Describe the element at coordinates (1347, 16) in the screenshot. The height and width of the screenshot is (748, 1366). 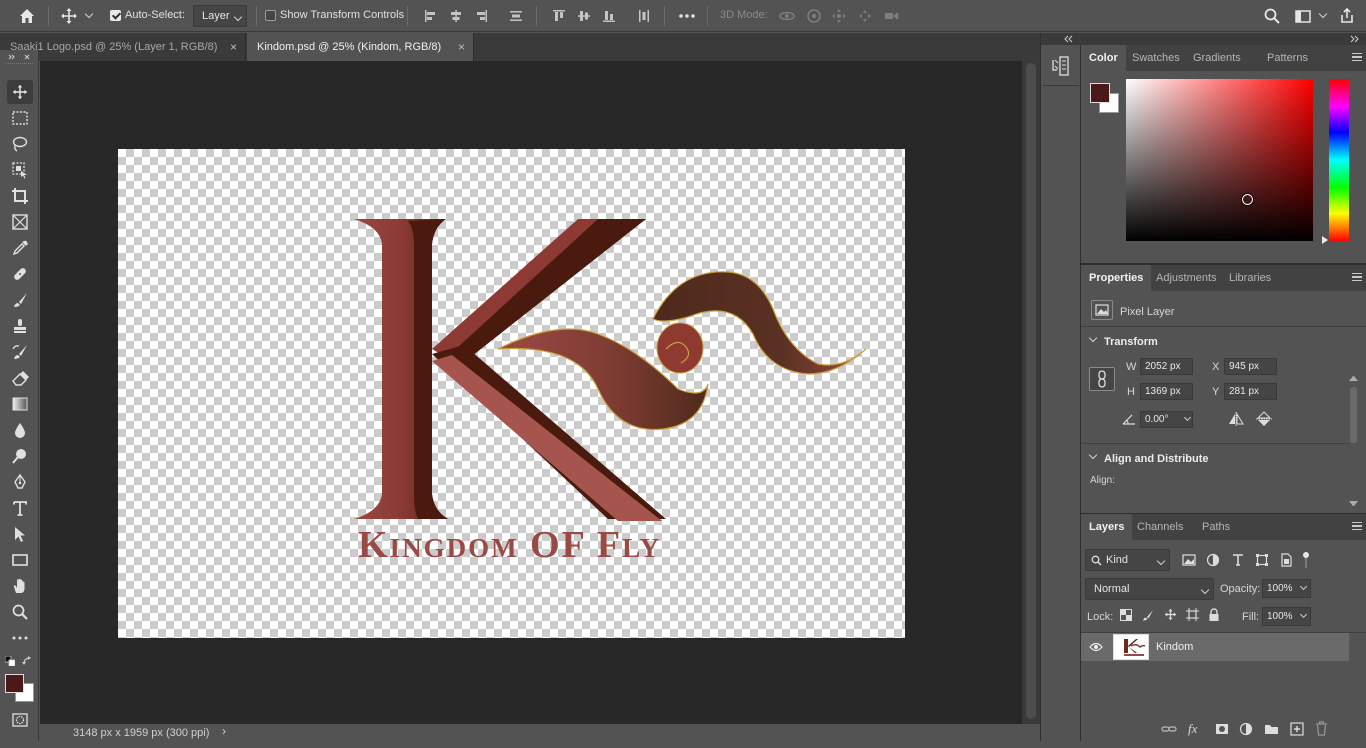
I see `share-icon` at that location.